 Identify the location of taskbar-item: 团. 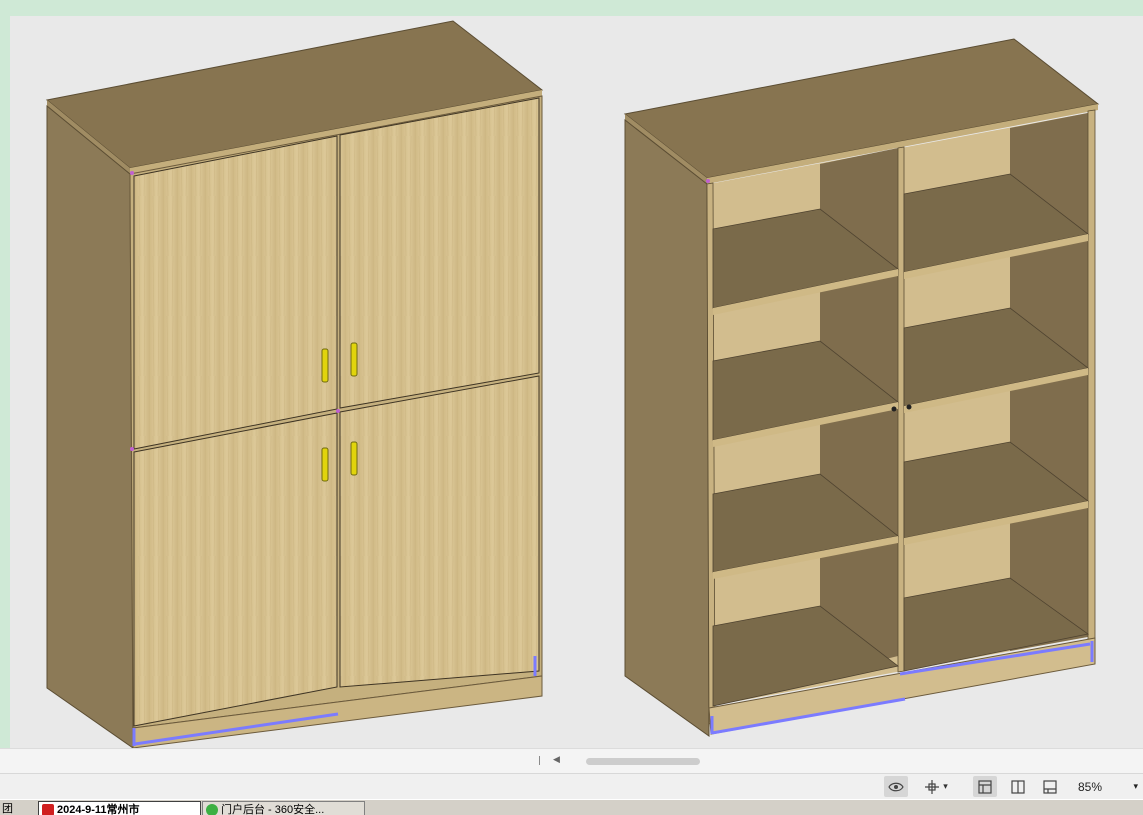
(18, 808).